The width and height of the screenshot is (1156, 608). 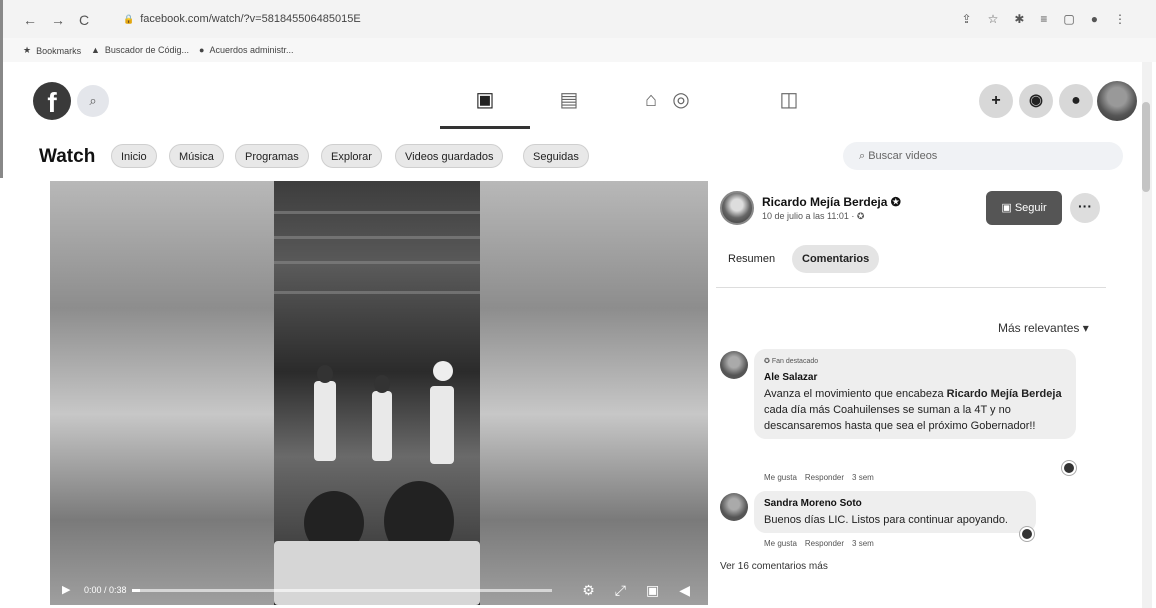 I want to click on tab-inicio: Inicio, so click(x=134, y=156).